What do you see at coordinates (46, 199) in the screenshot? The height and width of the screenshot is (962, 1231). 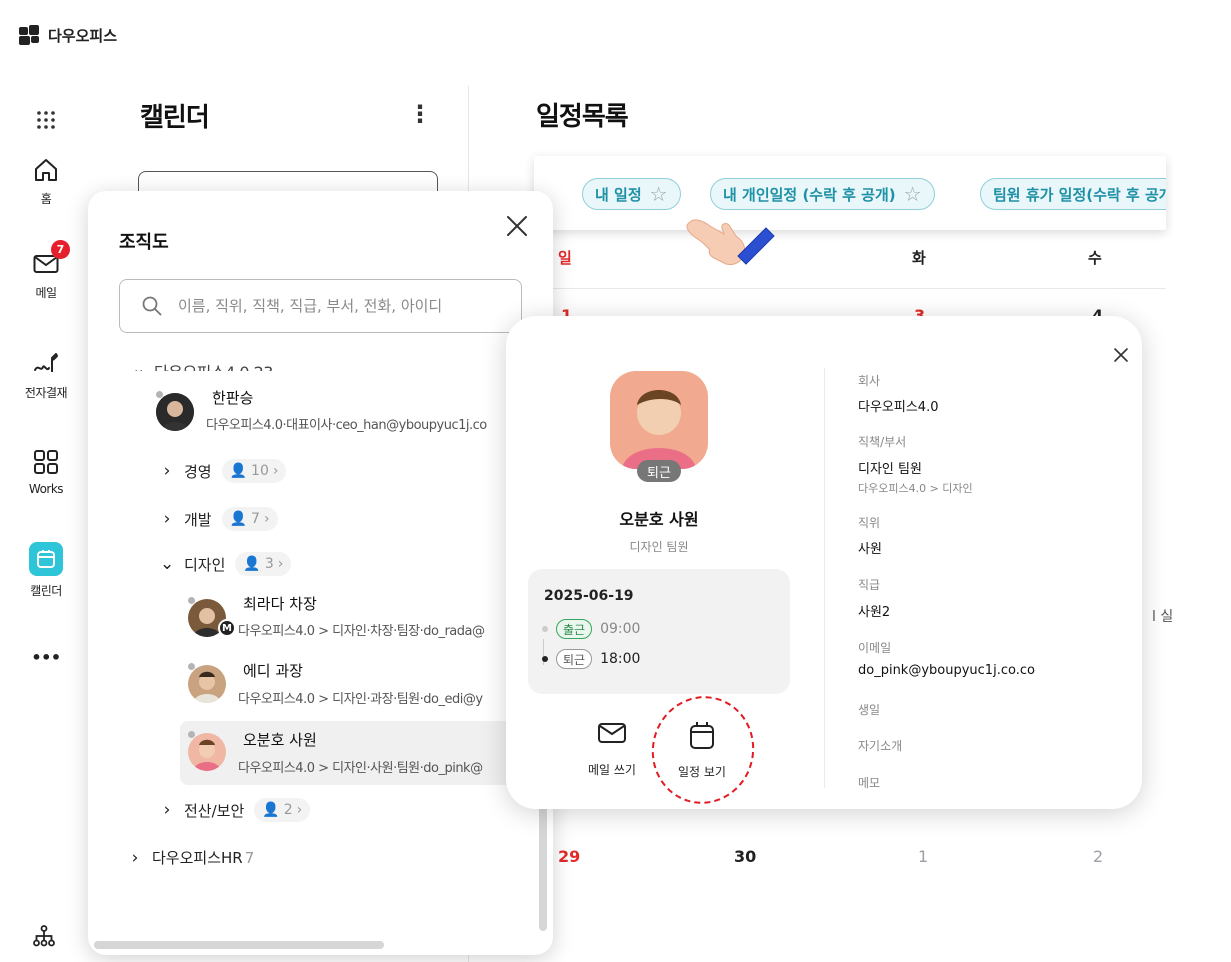 I see `rail-home-label: 홈` at bounding box center [46, 199].